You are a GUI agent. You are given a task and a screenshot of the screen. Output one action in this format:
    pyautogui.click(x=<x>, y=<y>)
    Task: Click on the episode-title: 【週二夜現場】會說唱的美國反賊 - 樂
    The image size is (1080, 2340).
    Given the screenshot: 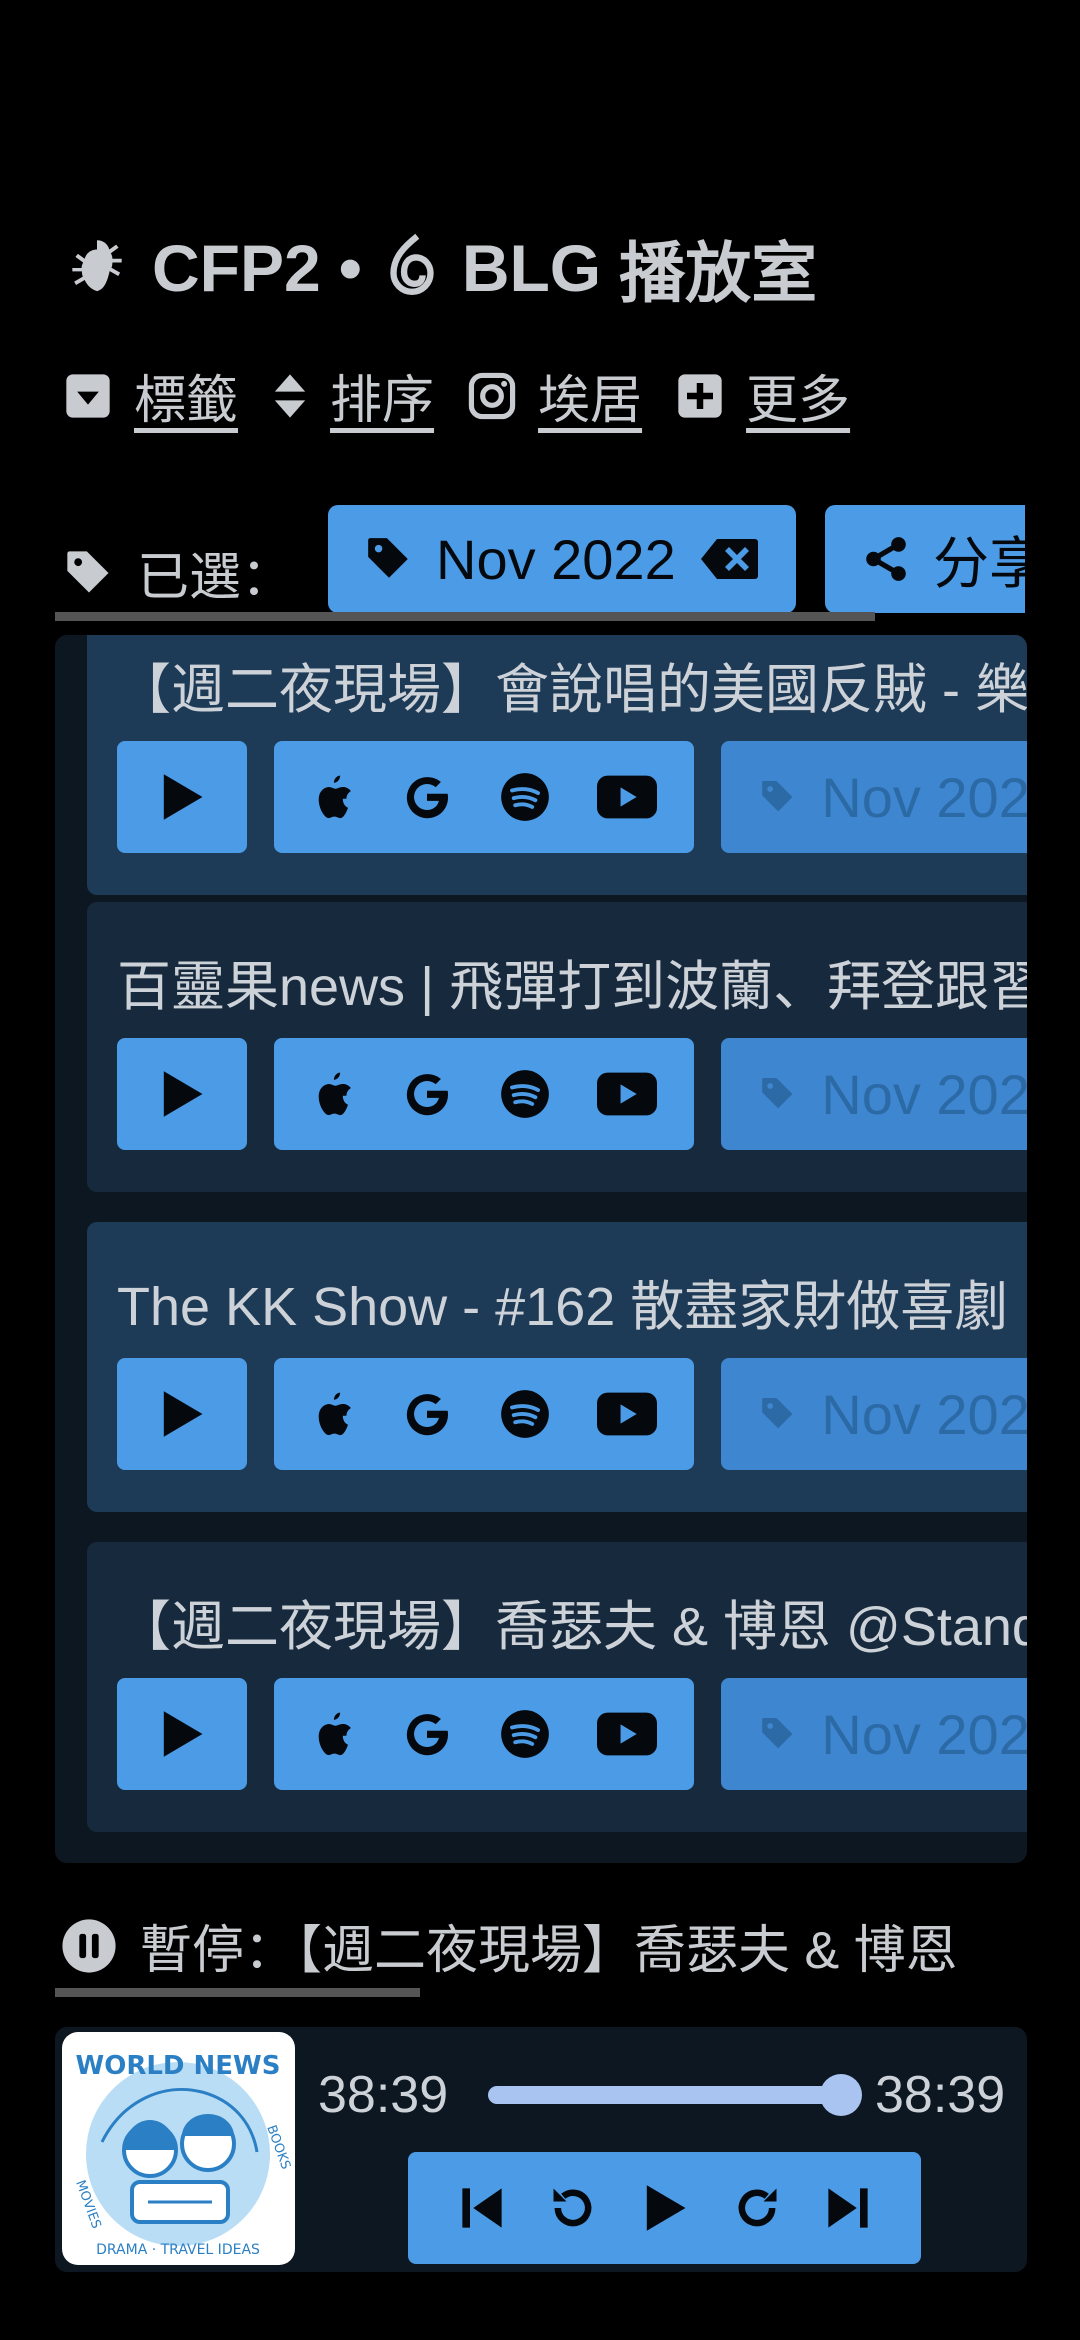 What is the action you would take?
    pyautogui.click(x=572, y=684)
    